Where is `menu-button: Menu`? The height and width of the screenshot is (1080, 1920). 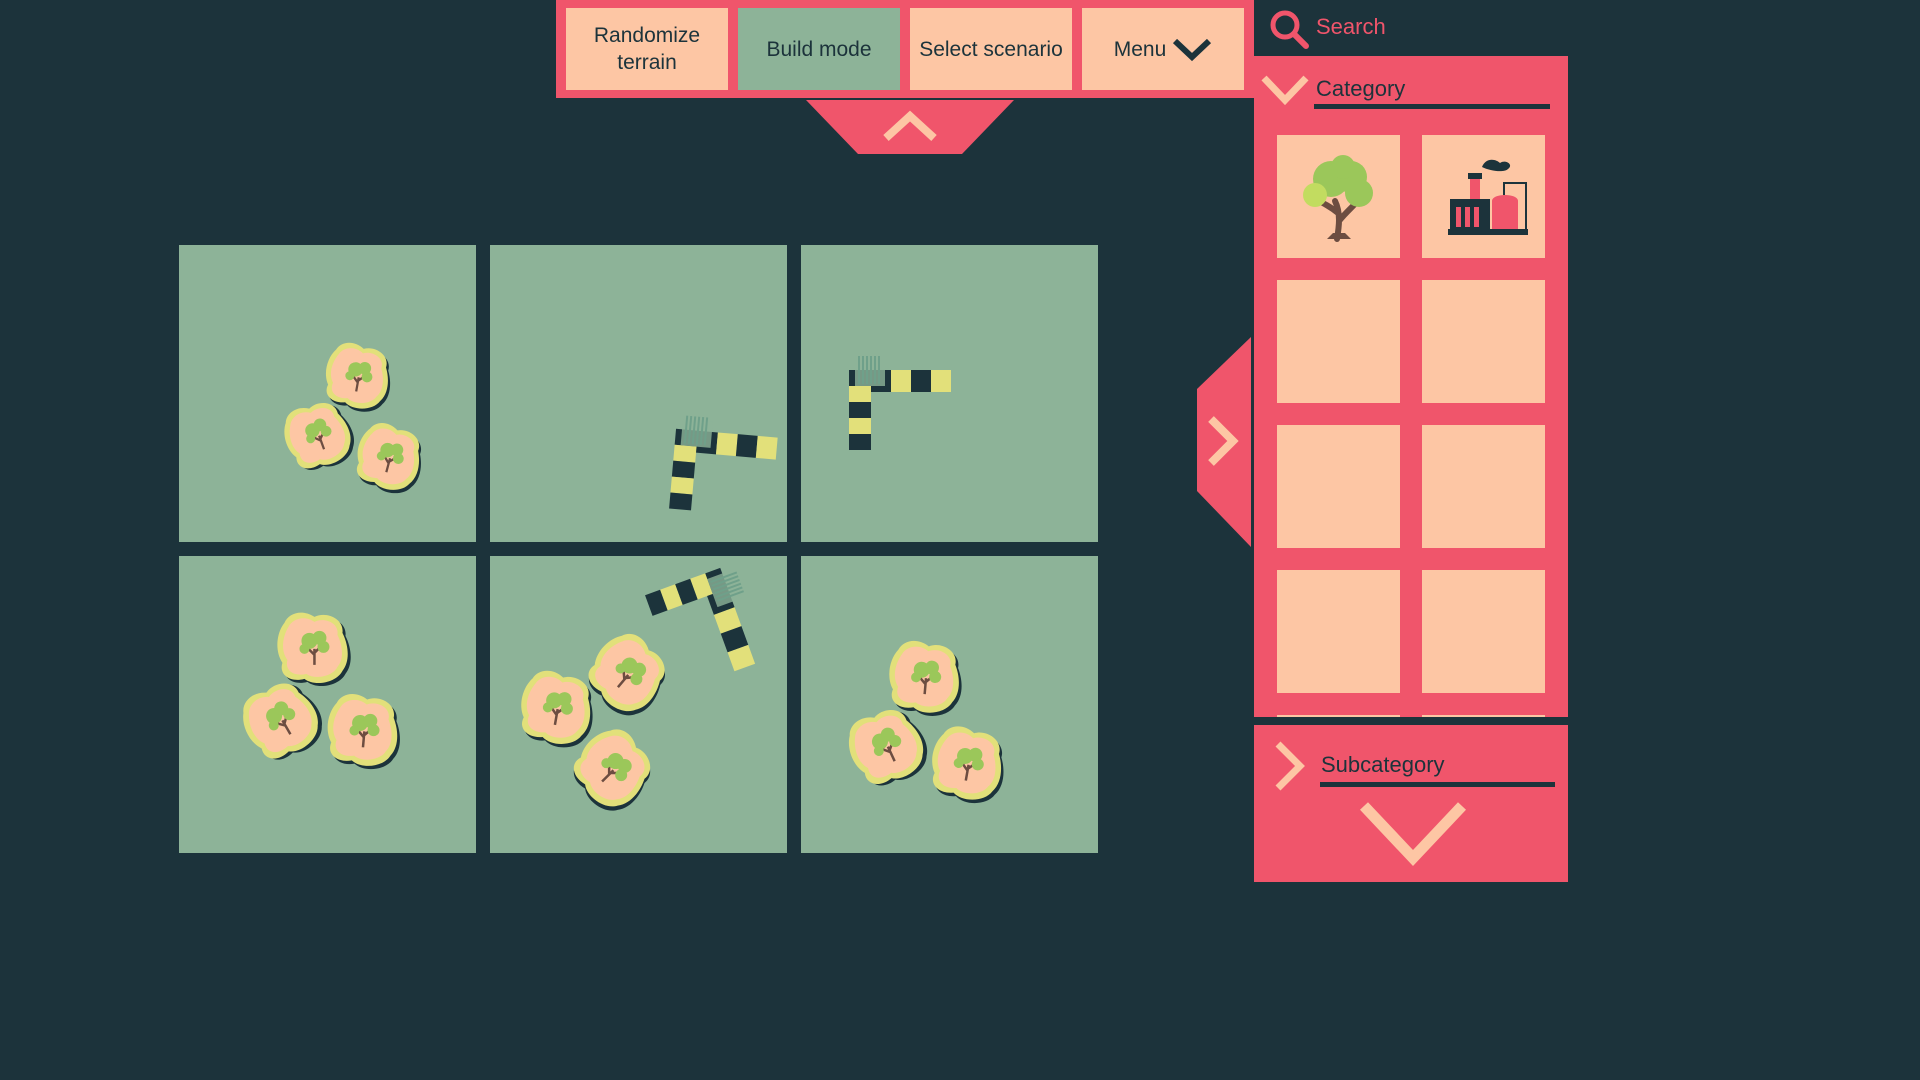 menu-button: Menu is located at coordinates (1163, 49).